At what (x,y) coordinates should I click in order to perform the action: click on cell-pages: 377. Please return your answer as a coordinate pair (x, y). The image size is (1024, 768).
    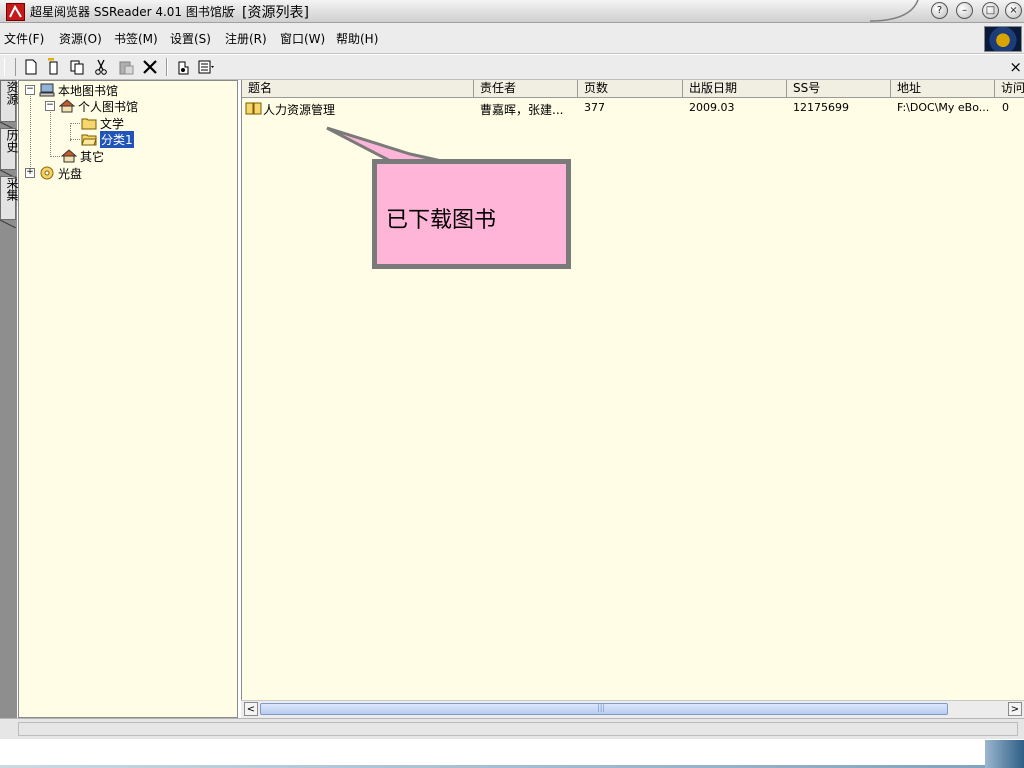
    Looking at the image, I should click on (594, 107).